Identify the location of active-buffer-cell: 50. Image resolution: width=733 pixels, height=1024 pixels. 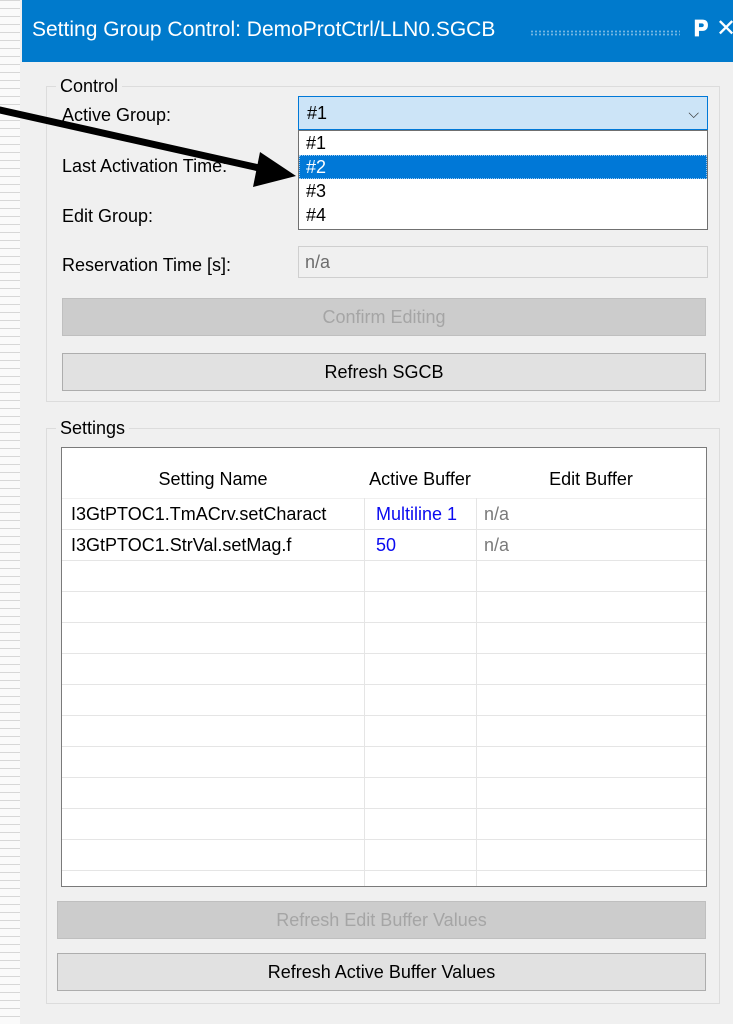
(386, 545).